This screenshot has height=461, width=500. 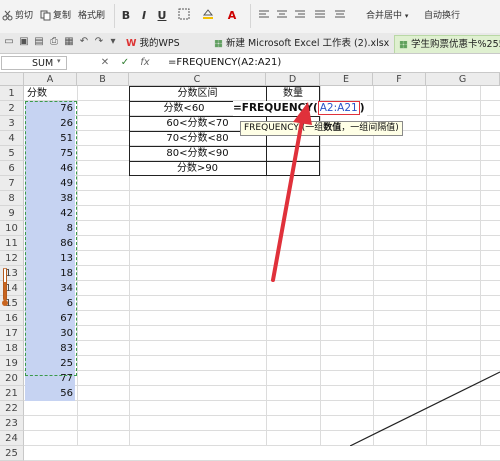 I want to click on copy-label: 复制, so click(x=62, y=16).